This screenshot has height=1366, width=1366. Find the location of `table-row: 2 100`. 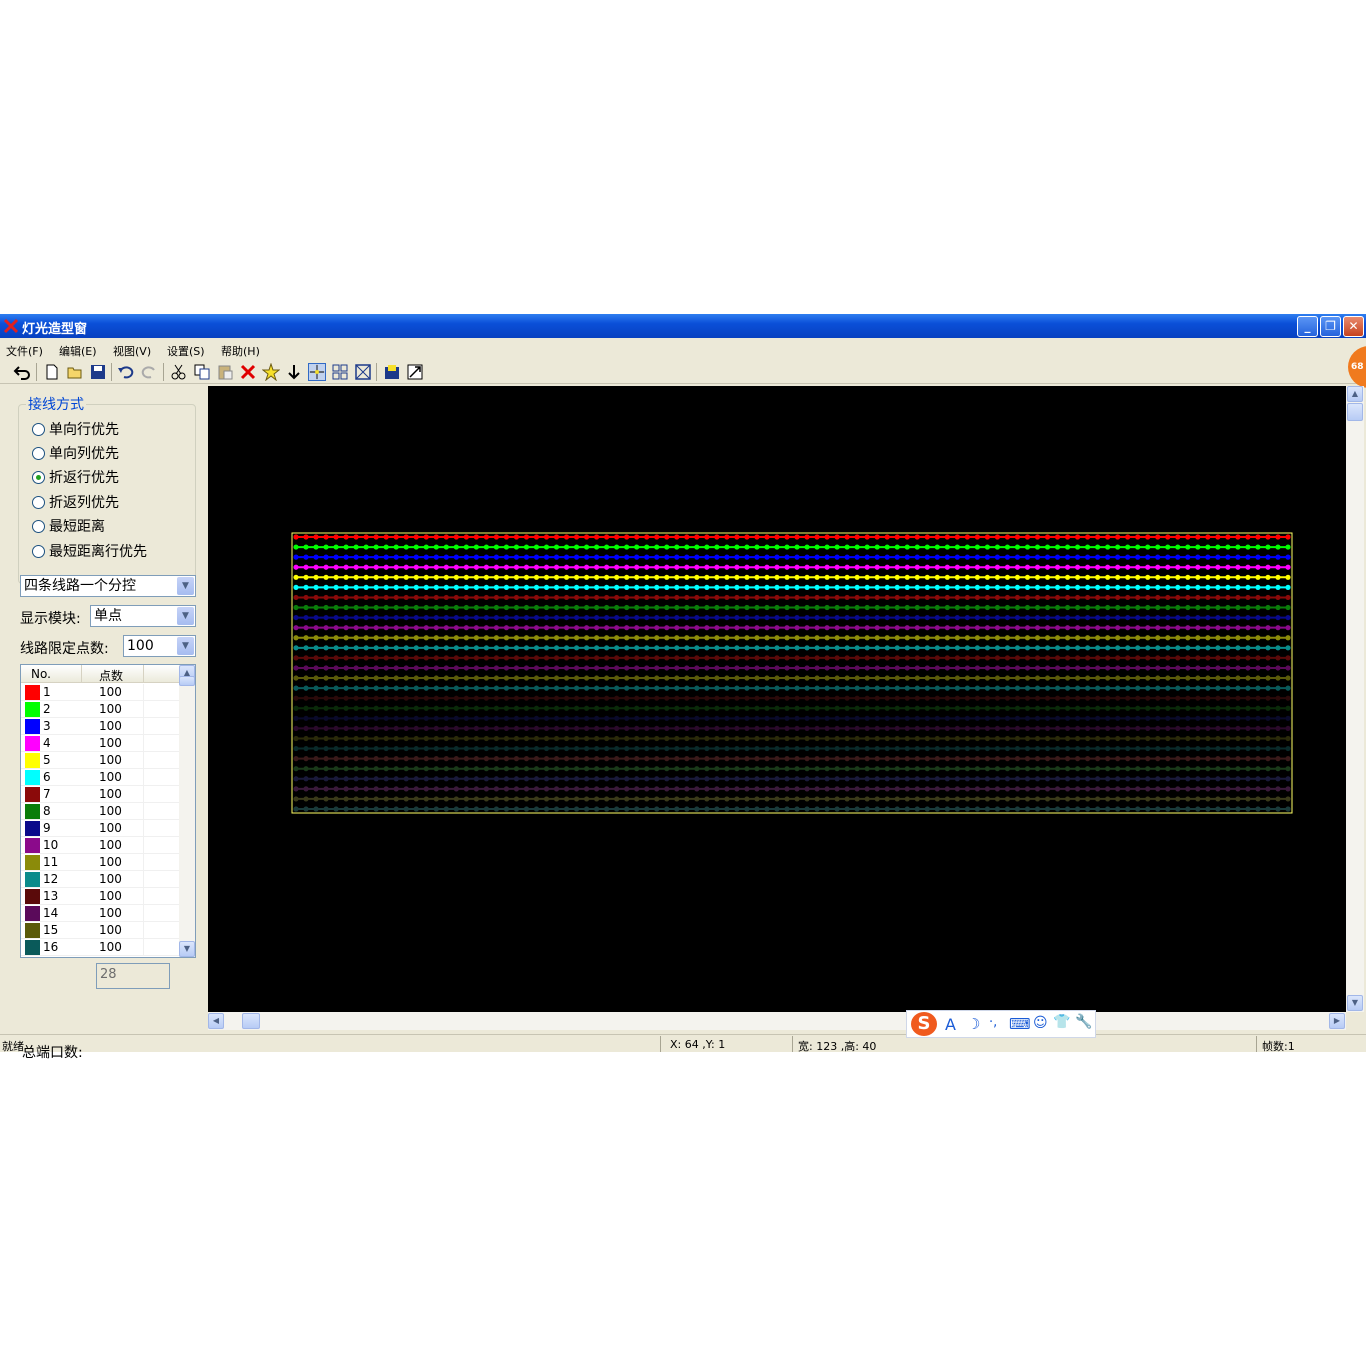

table-row: 2 100 is located at coordinates (100, 709).